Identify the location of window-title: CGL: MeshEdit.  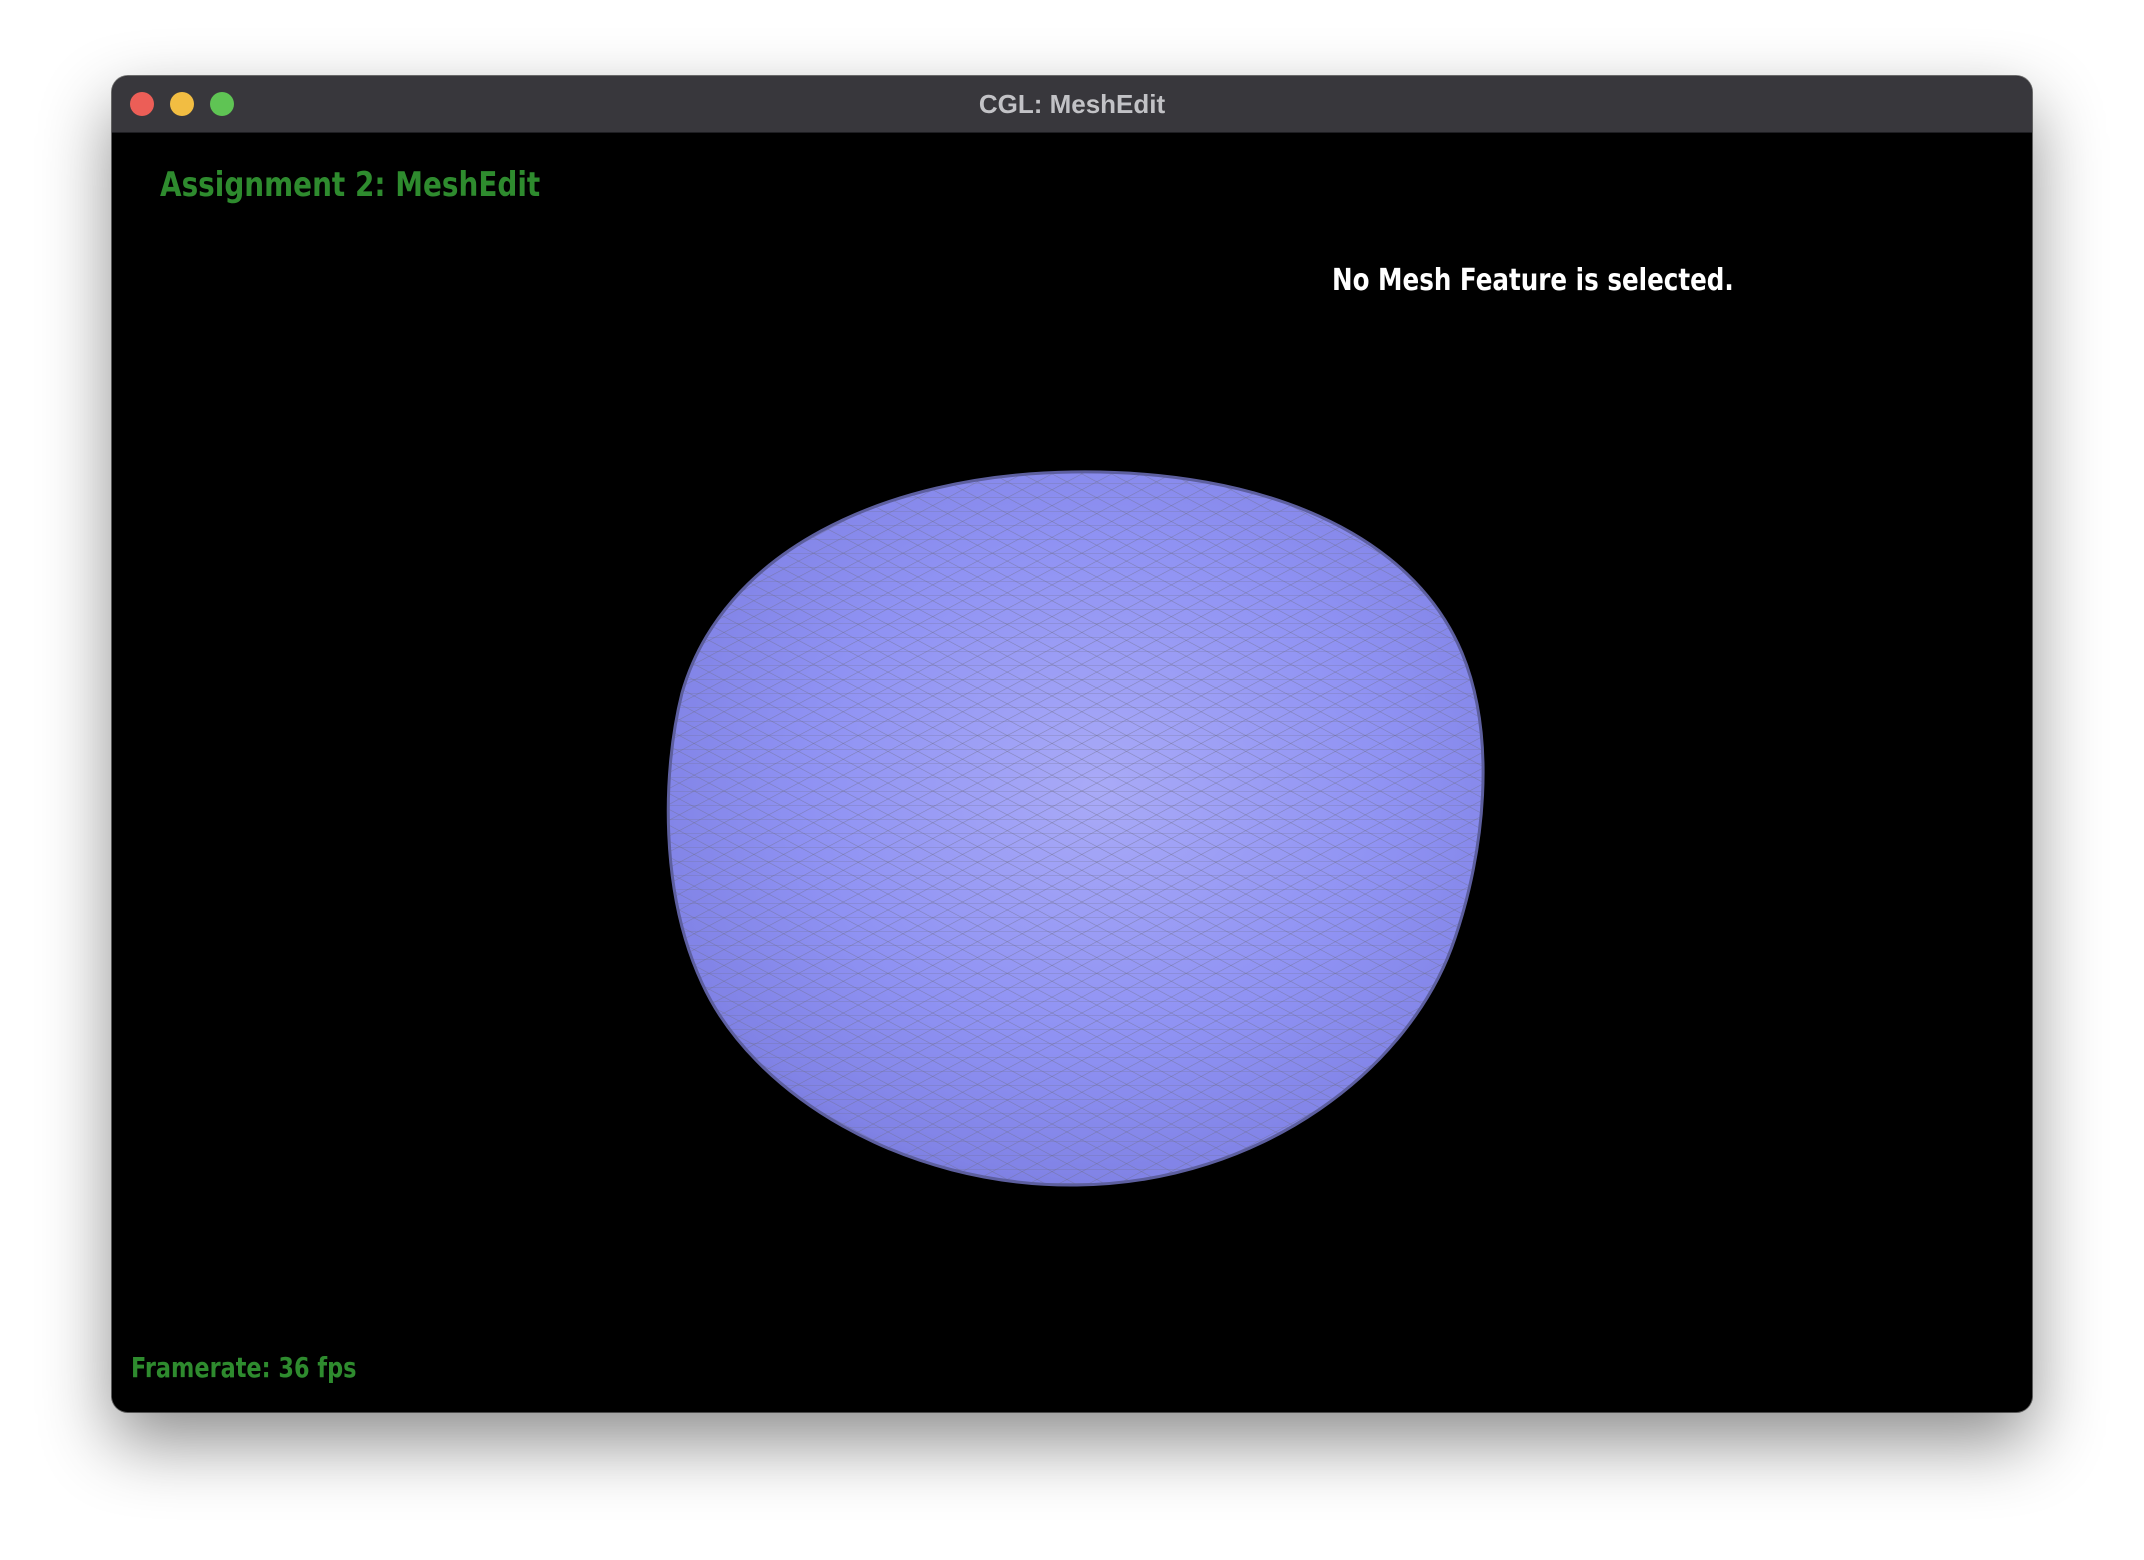
(1072, 104).